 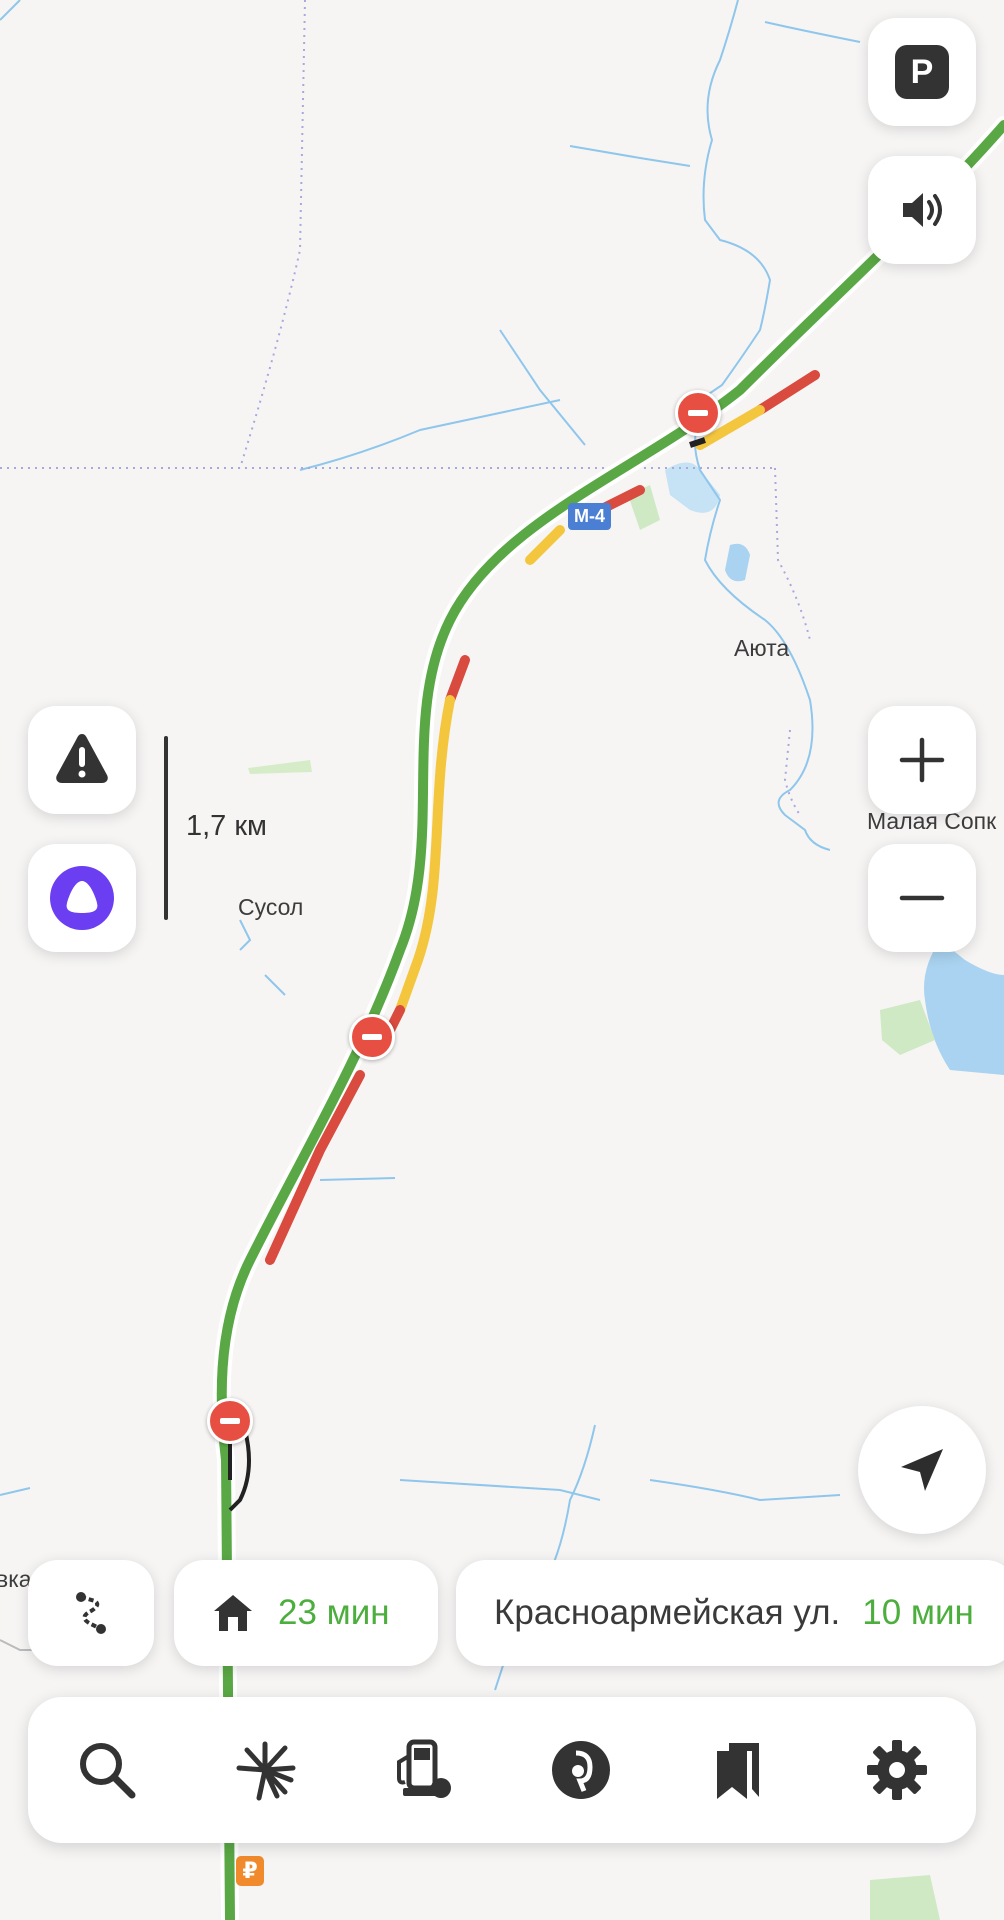 What do you see at coordinates (226, 826) in the screenshot?
I see `scale-label: 1,7 км` at bounding box center [226, 826].